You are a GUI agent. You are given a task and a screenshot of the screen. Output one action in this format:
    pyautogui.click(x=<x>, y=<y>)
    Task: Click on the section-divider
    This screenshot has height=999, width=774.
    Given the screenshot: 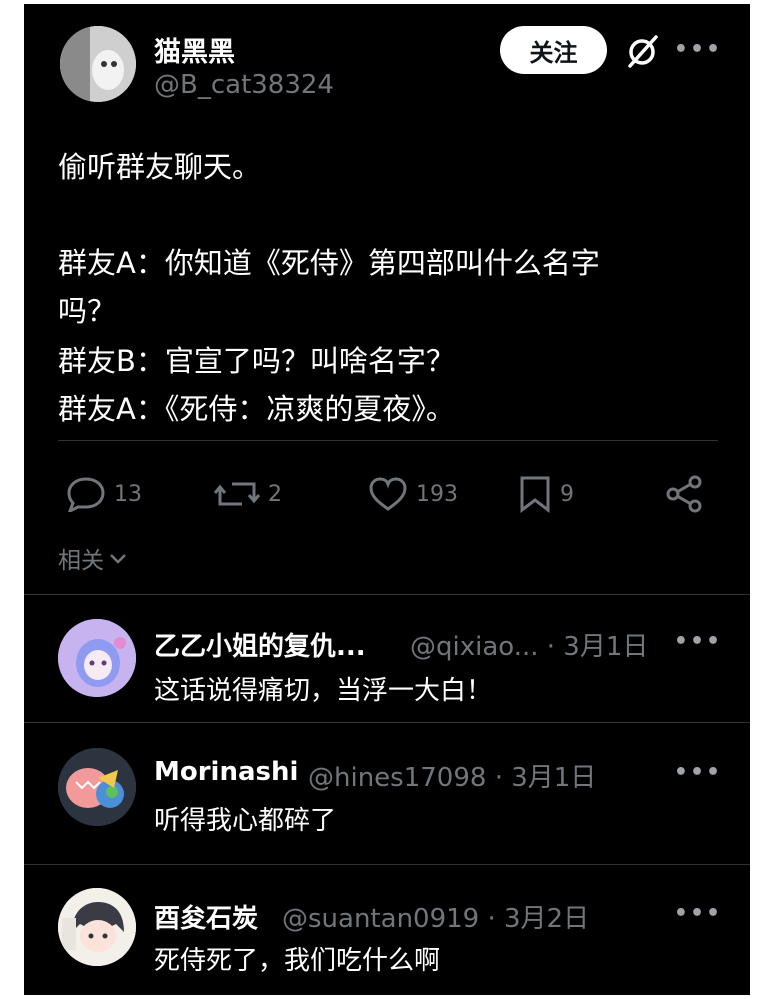 What is the action you would take?
    pyautogui.click(x=387, y=594)
    